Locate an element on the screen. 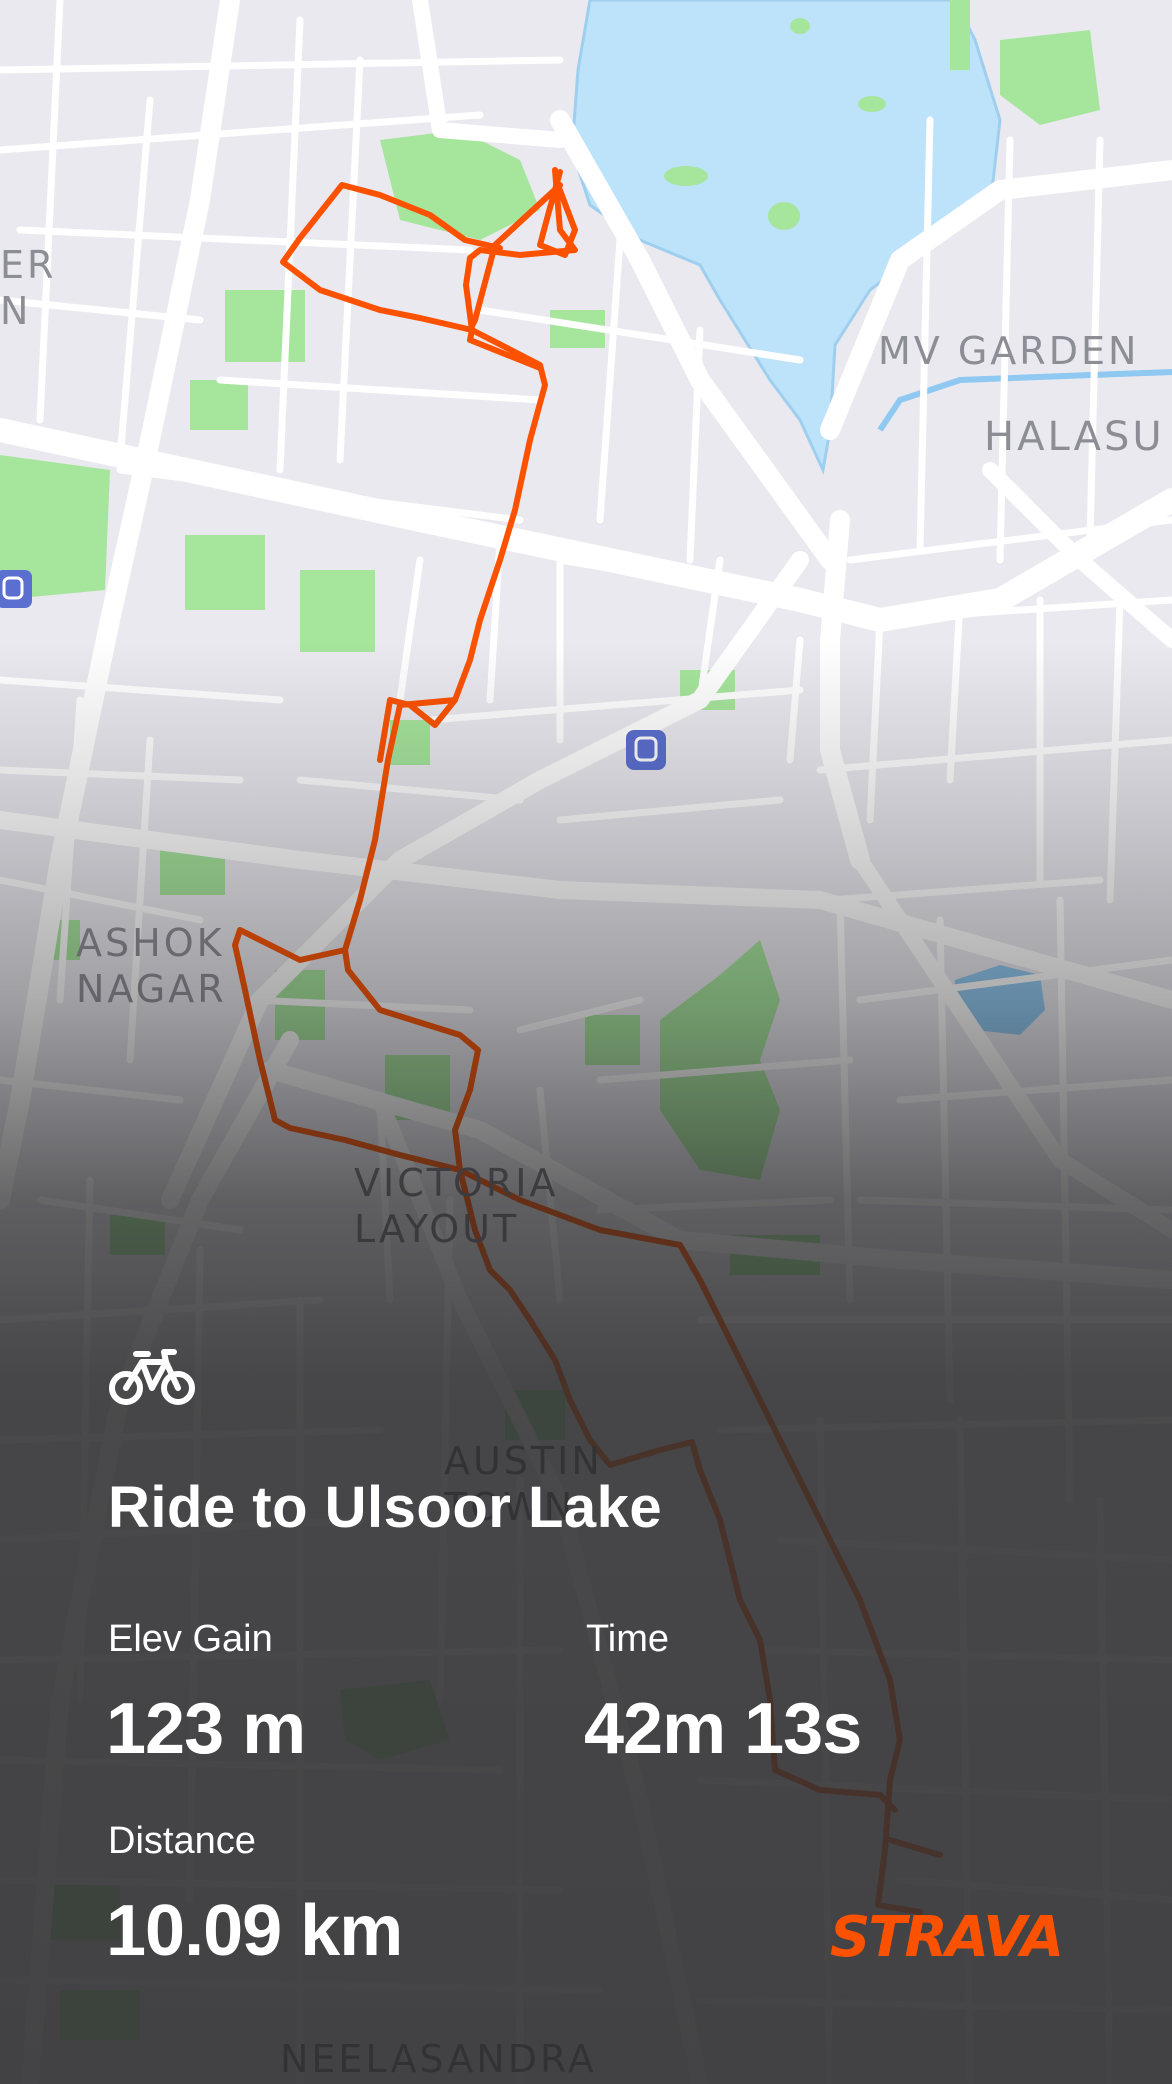 The image size is (1172, 2084). bicycle-icon is located at coordinates (152, 1377).